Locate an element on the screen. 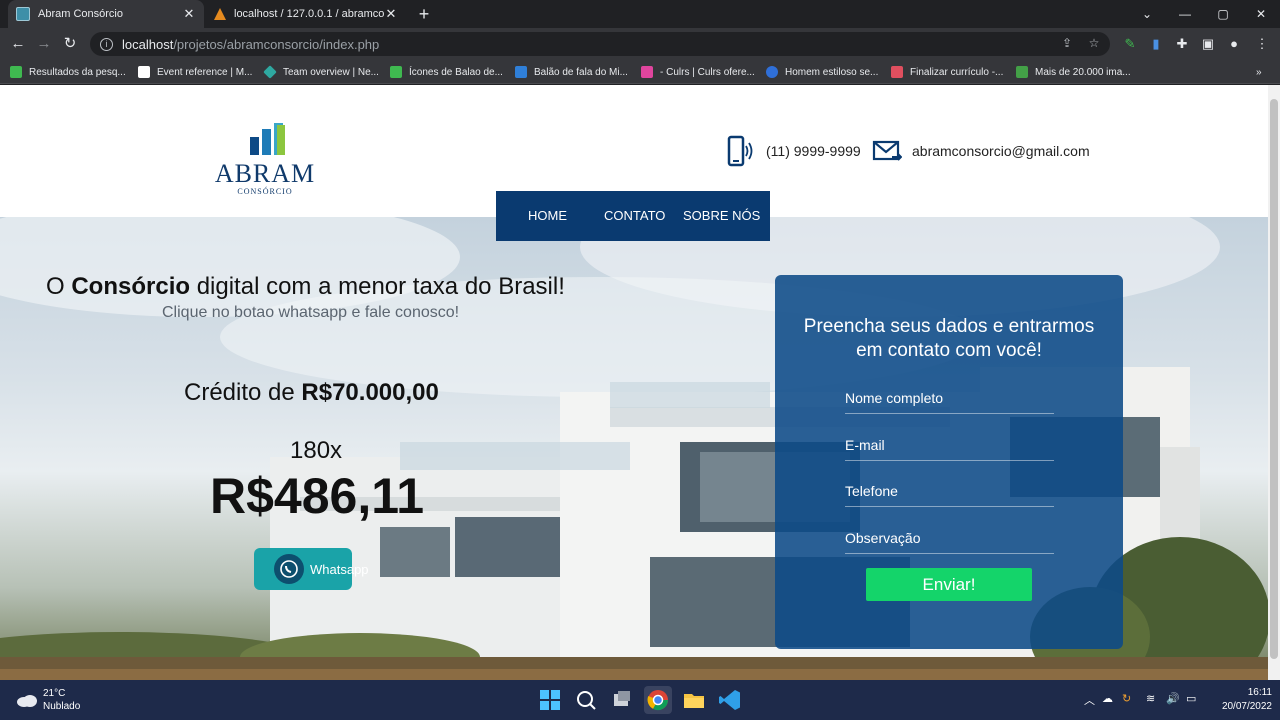  installments-count: 180x is located at coordinates (316, 450).